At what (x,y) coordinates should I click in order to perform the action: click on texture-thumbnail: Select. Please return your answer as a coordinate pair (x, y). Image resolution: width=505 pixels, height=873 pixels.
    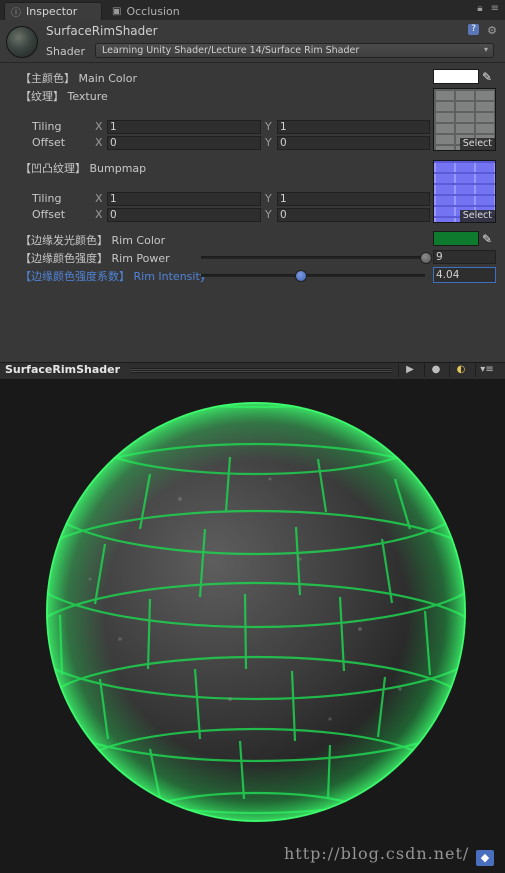
    Looking at the image, I should click on (464, 119).